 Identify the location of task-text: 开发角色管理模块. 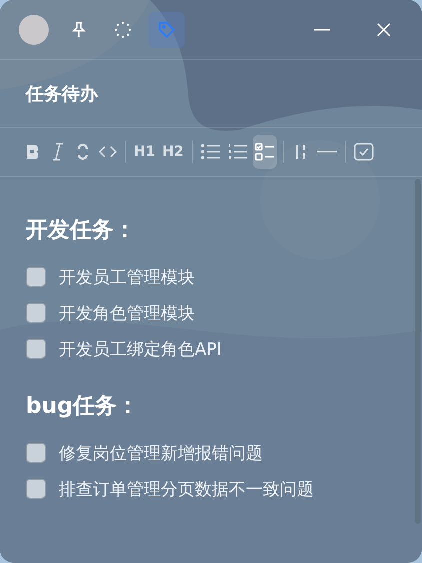
(127, 313).